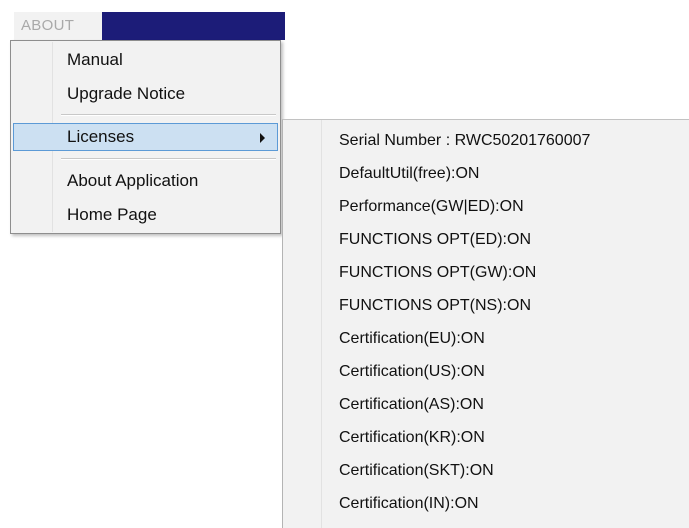 This screenshot has width=689, height=528. I want to click on license-item: Certification(EU):ON, so click(412, 339).